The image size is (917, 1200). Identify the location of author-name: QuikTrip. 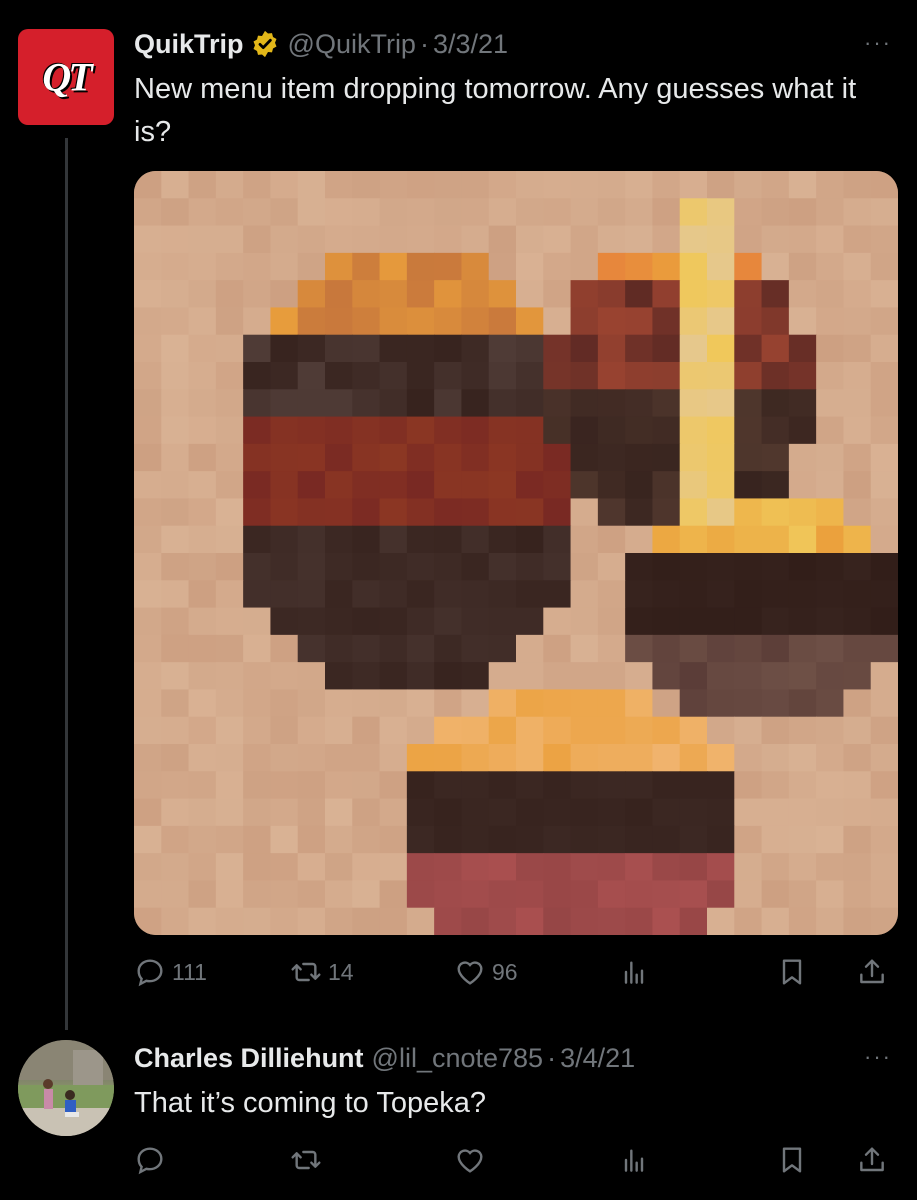
(189, 44).